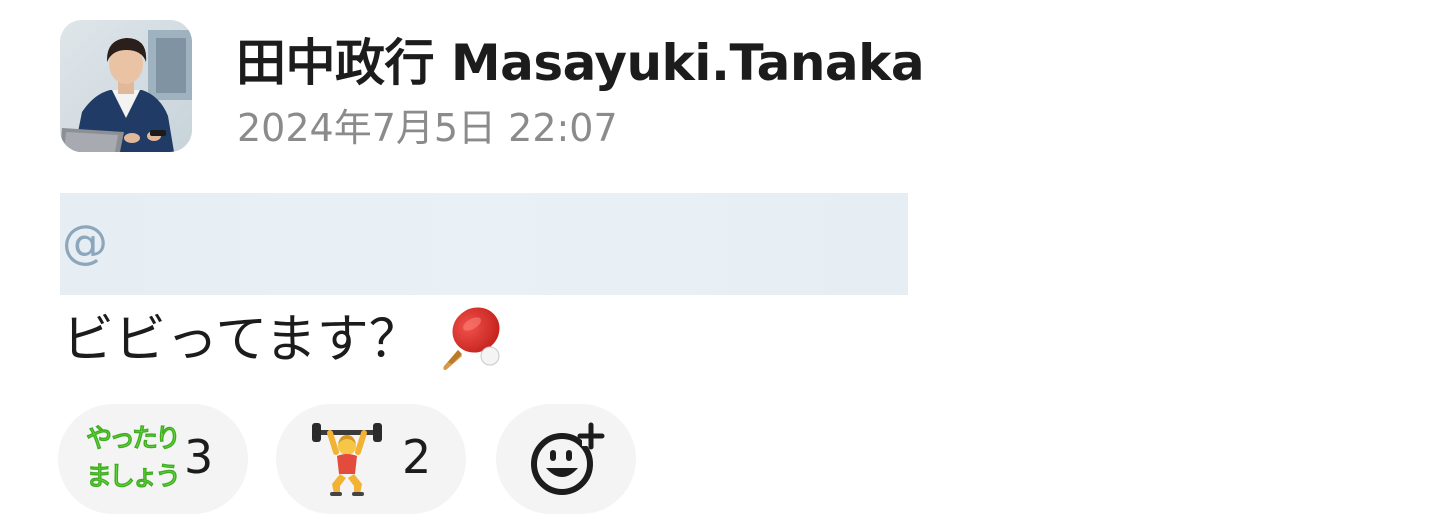 This screenshot has height=524, width=1440. I want to click on reaction-count: 2, so click(417, 457).